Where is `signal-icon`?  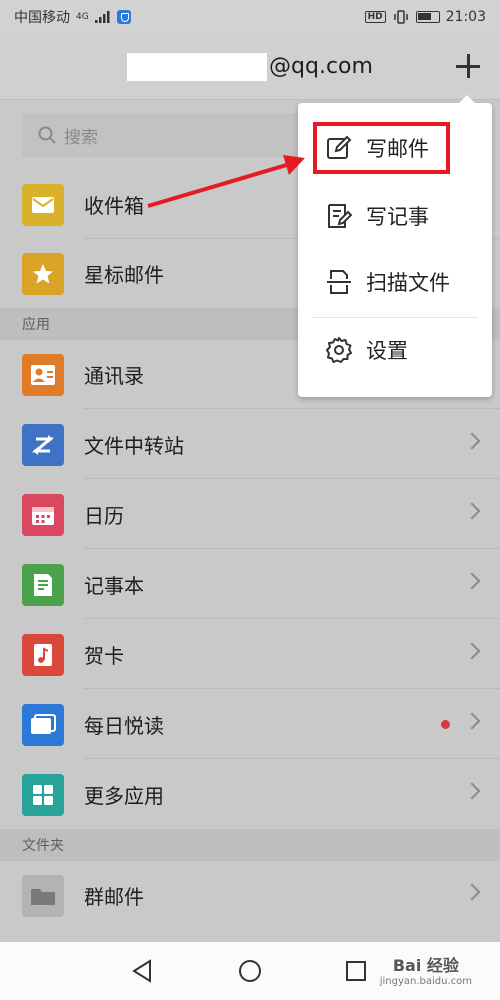
signal-icon is located at coordinates (102, 17).